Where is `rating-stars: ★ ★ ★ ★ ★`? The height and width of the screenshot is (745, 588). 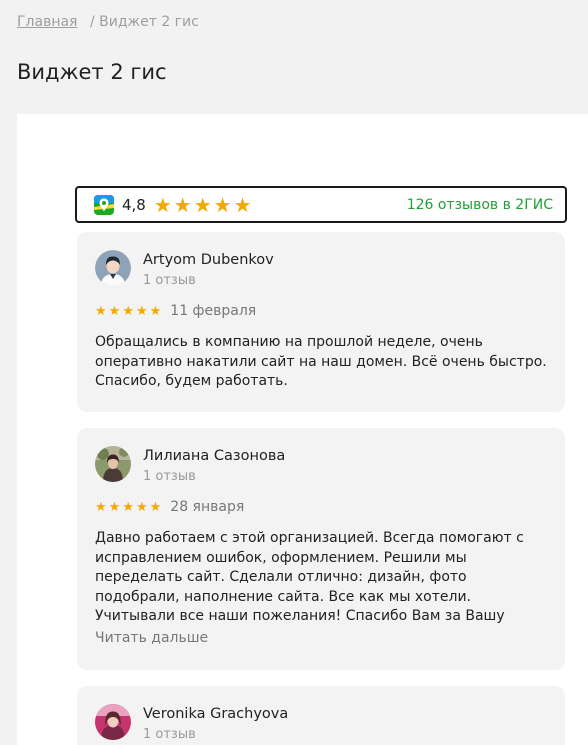 rating-stars: ★ ★ ★ ★ ★ is located at coordinates (203, 205).